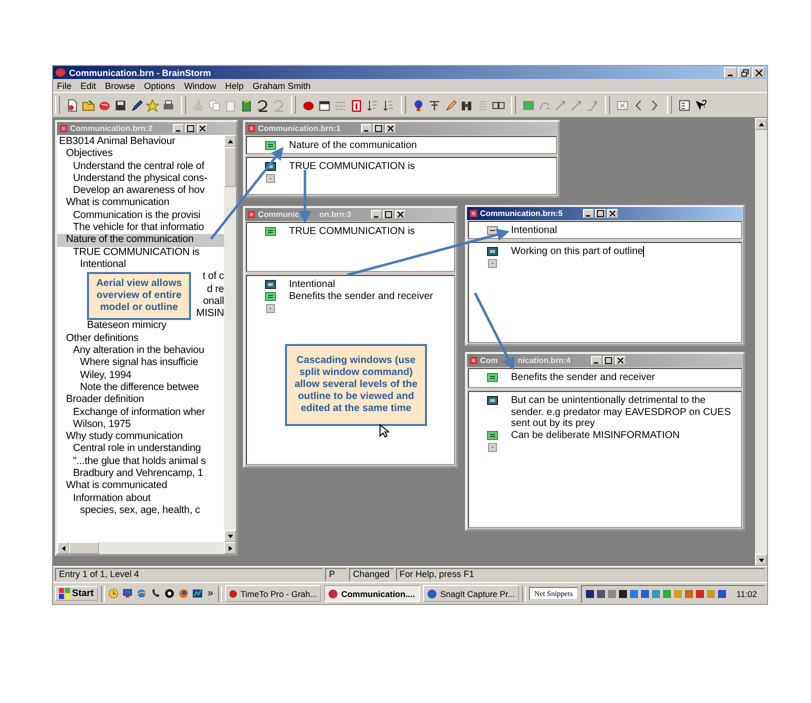  Describe the element at coordinates (622, 105) in the screenshot. I see `close-box-icon` at that location.